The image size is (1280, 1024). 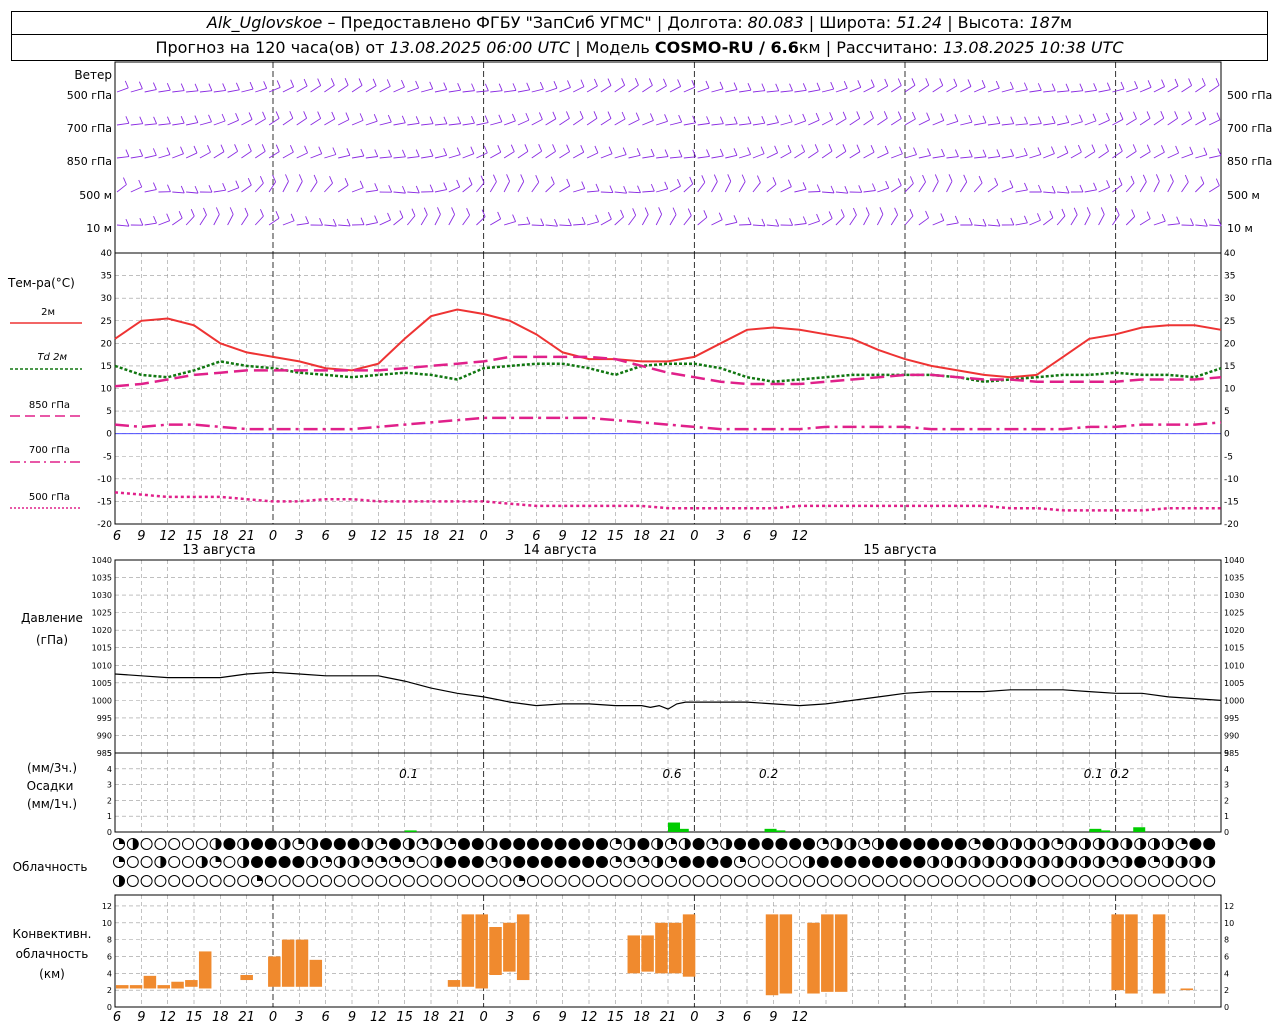 I want to click on day-label-13: 13 августа, so click(x=219, y=550).